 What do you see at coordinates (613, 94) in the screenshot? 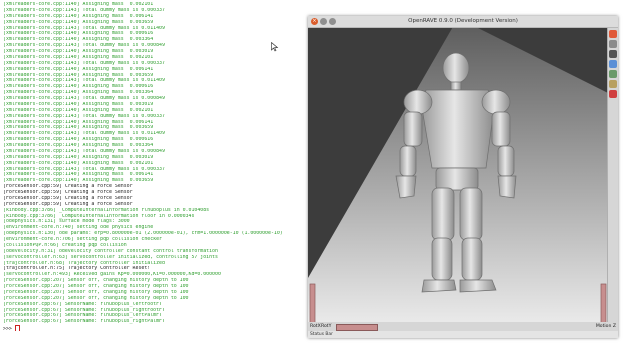
I see `record-icon` at bounding box center [613, 94].